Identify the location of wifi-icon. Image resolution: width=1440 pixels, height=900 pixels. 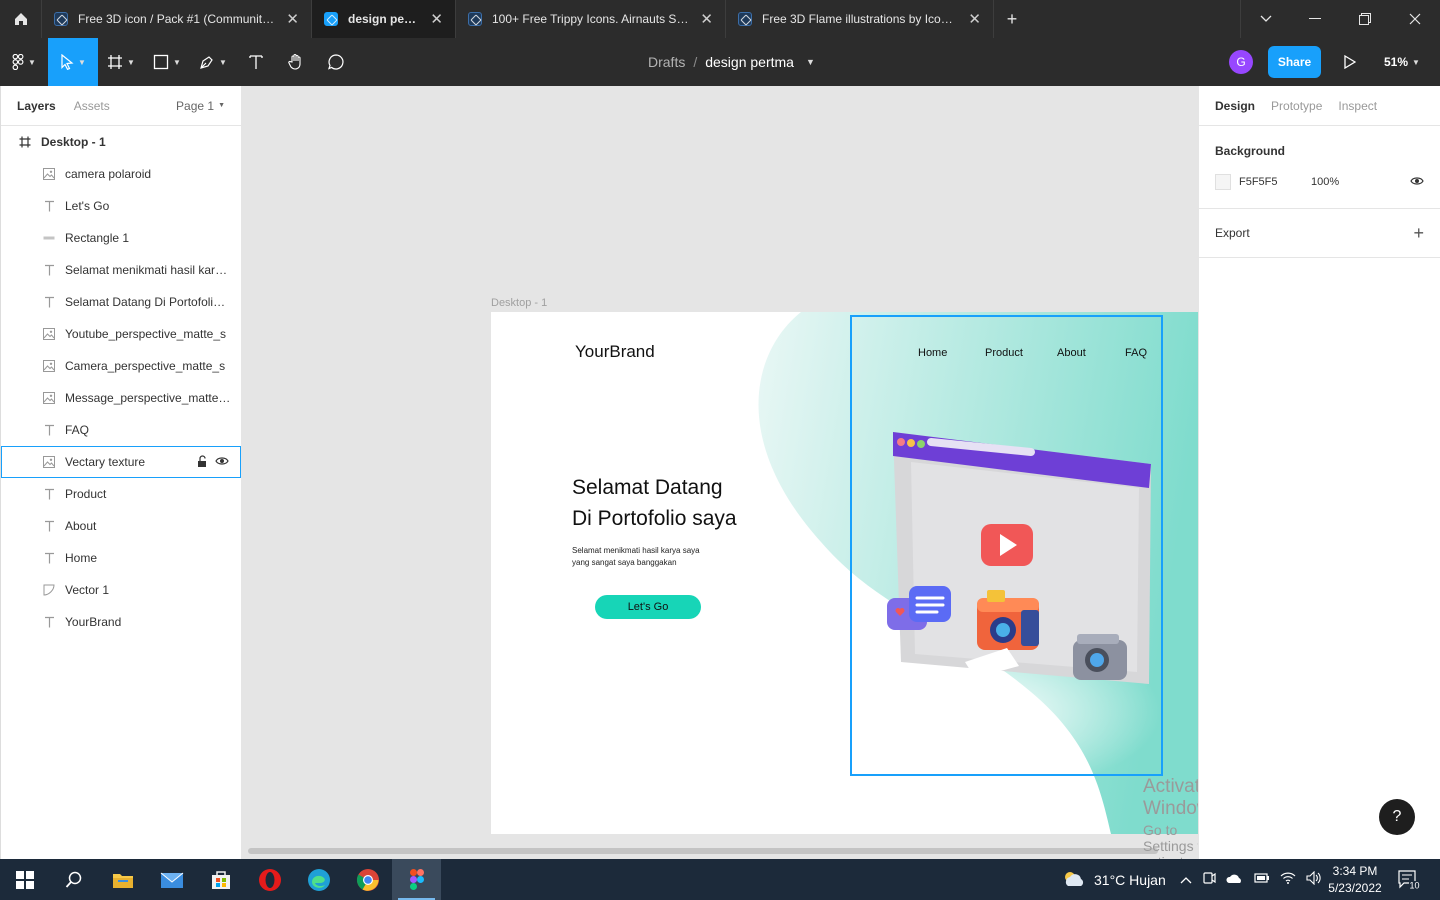
(1288, 879).